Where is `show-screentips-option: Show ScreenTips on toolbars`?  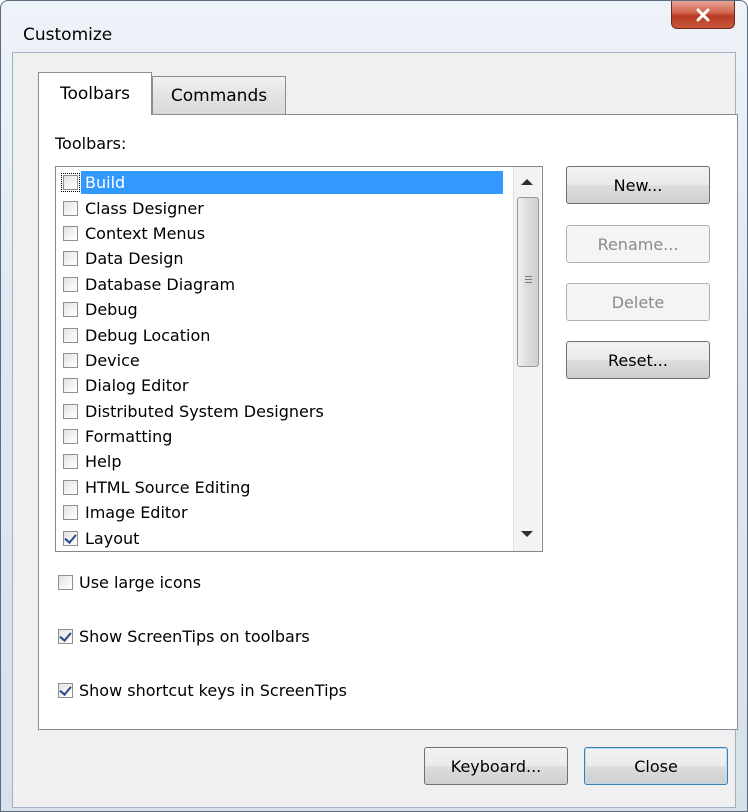
show-screentips-option: Show ScreenTips on toolbars is located at coordinates (184, 636).